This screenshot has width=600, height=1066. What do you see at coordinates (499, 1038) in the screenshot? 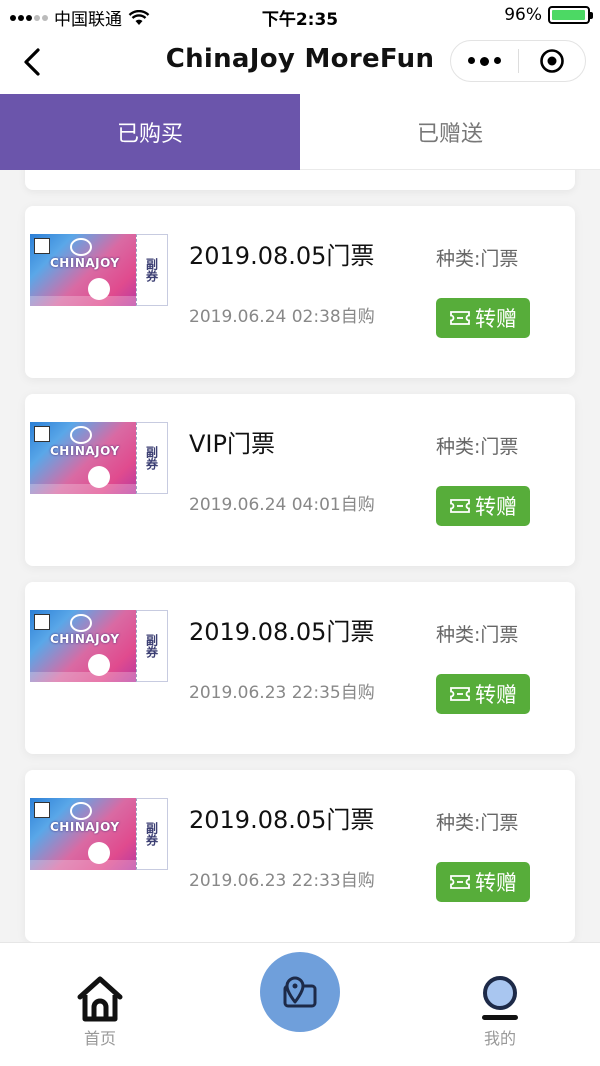
I see `tab-mine-label: 我的` at bounding box center [499, 1038].